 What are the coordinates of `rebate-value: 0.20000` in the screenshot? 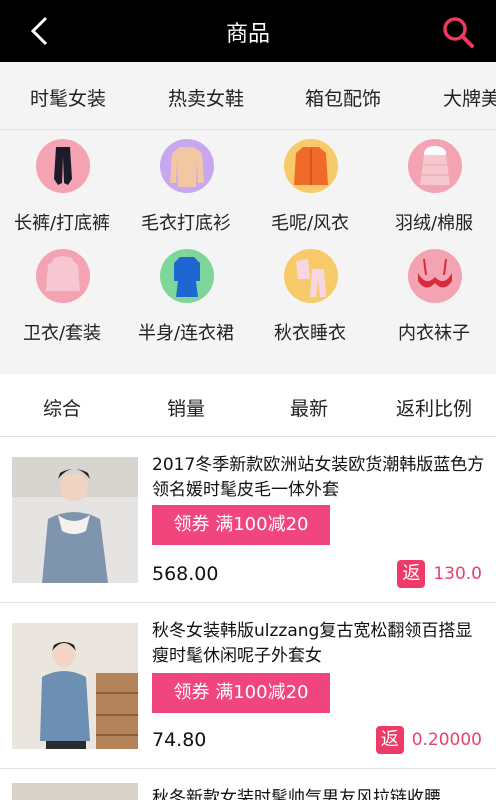 It's located at (446, 740).